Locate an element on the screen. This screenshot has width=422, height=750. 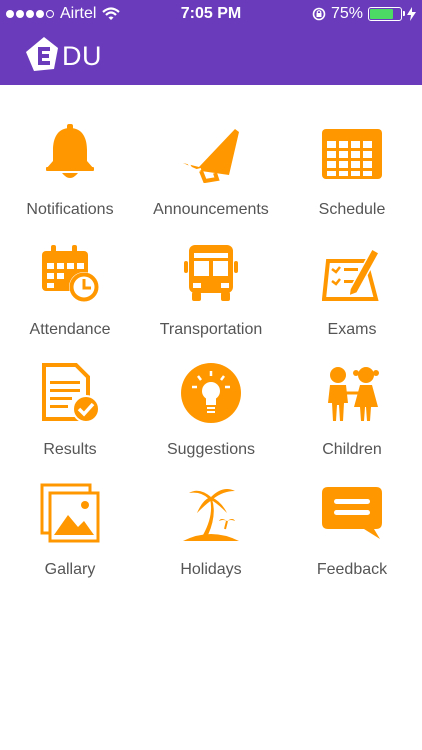
menu-item-label: Holidays is located at coordinates (211, 569).